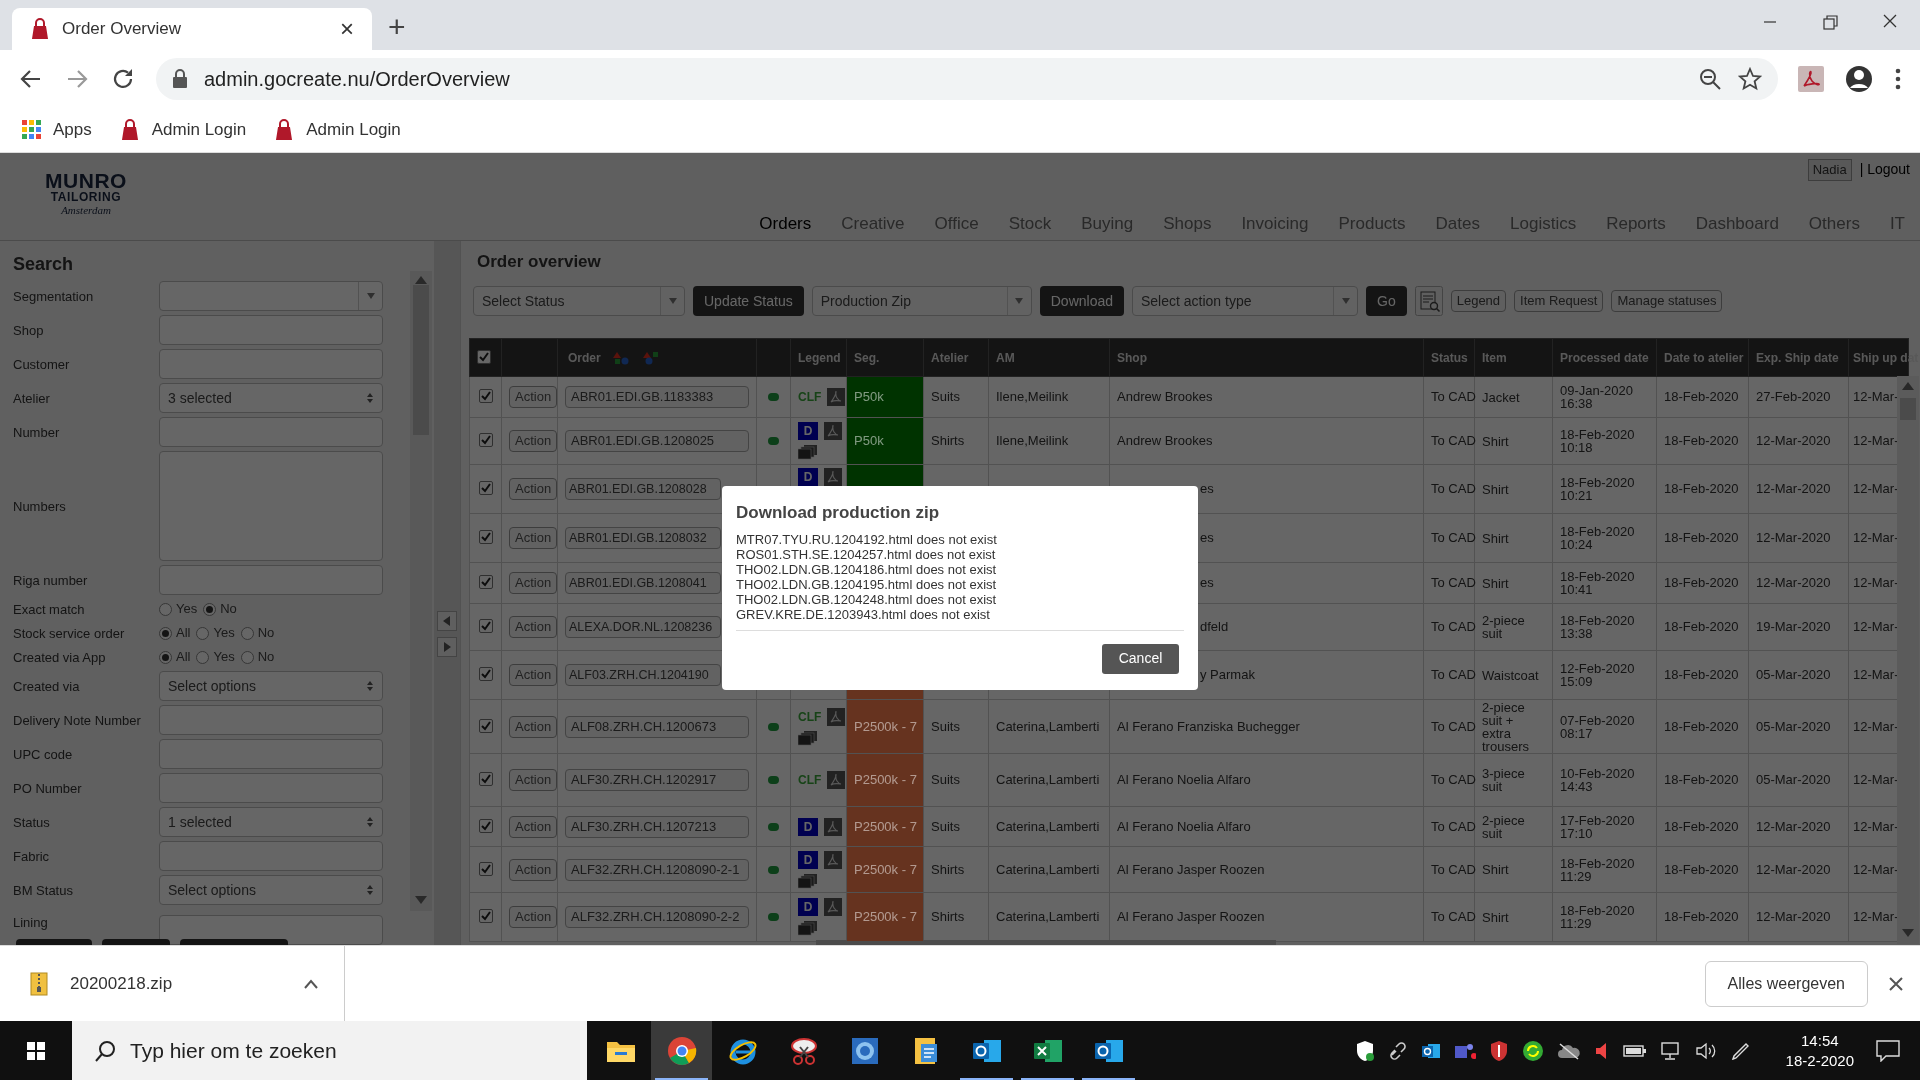  I want to click on collapse-left-icon, so click(447, 621).